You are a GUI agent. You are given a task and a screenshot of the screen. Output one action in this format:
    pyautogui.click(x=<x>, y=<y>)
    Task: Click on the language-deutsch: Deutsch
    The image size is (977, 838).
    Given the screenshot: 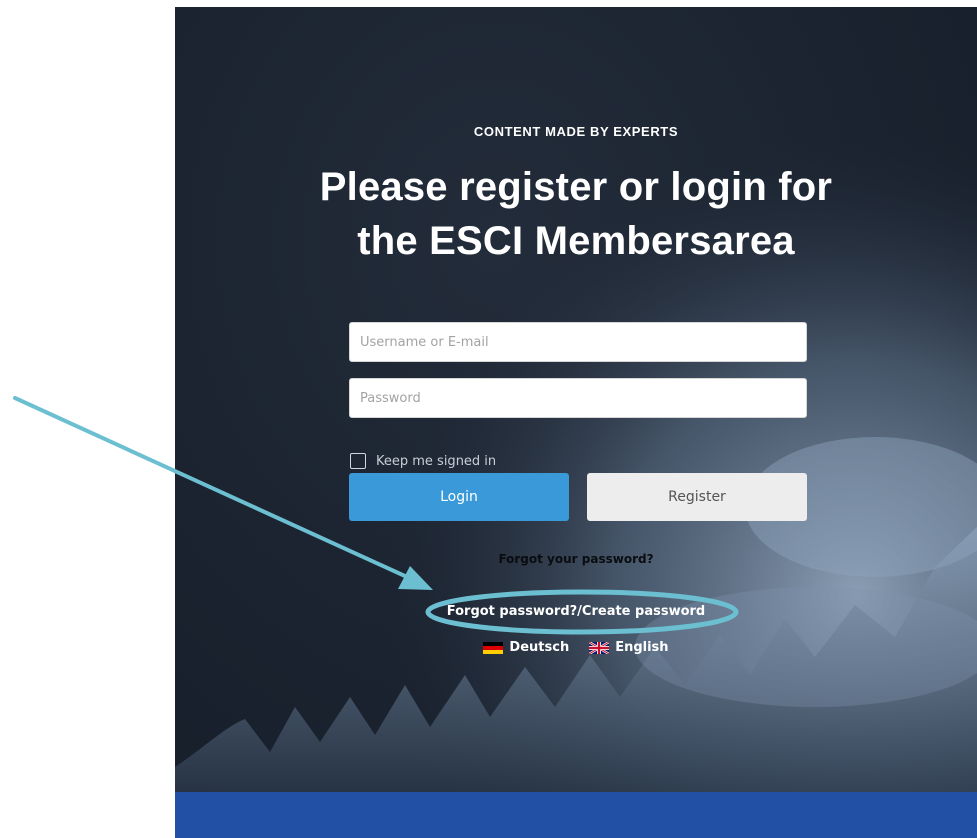 What is the action you would take?
    pyautogui.click(x=526, y=647)
    